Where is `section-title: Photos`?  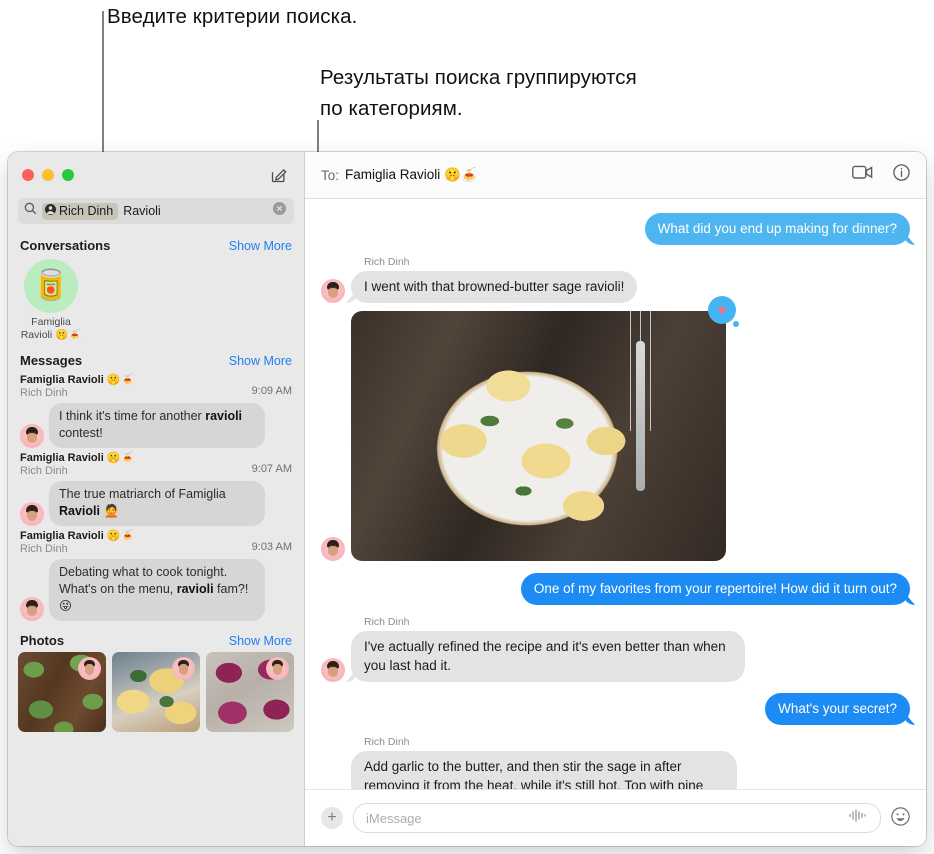
section-title: Photos is located at coordinates (42, 640).